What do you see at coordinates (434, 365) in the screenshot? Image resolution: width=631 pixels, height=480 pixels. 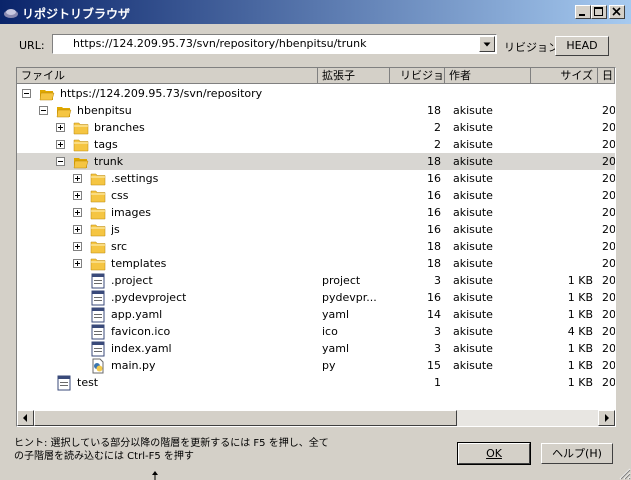 I see `row-revision: 15` at bounding box center [434, 365].